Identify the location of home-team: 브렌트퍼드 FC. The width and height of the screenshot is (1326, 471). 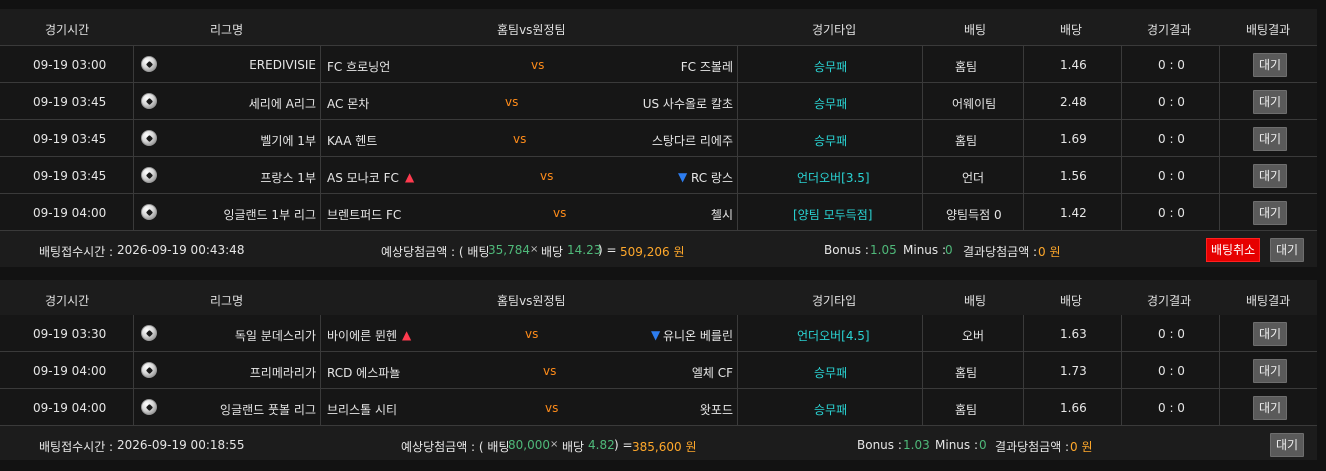
(364, 215).